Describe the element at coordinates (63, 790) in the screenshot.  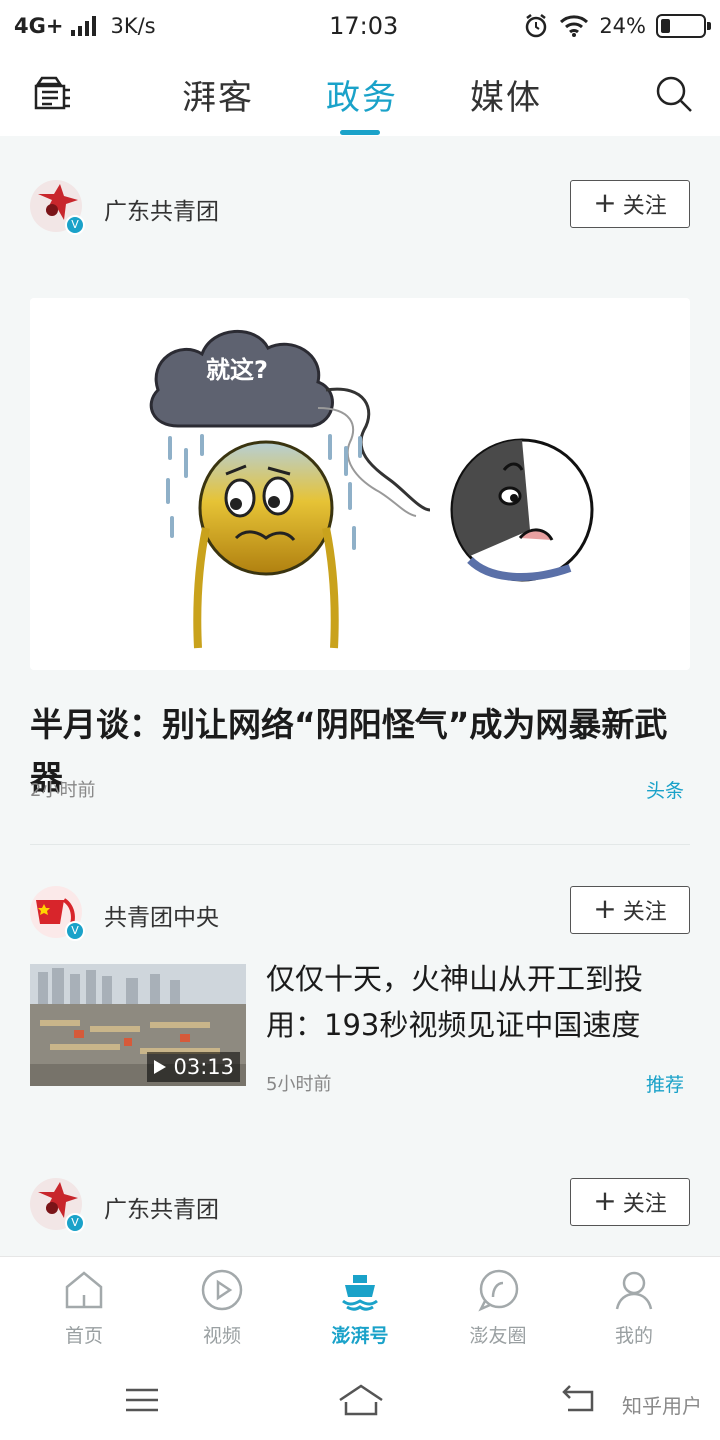
I see `article-time: 2小时前` at that location.